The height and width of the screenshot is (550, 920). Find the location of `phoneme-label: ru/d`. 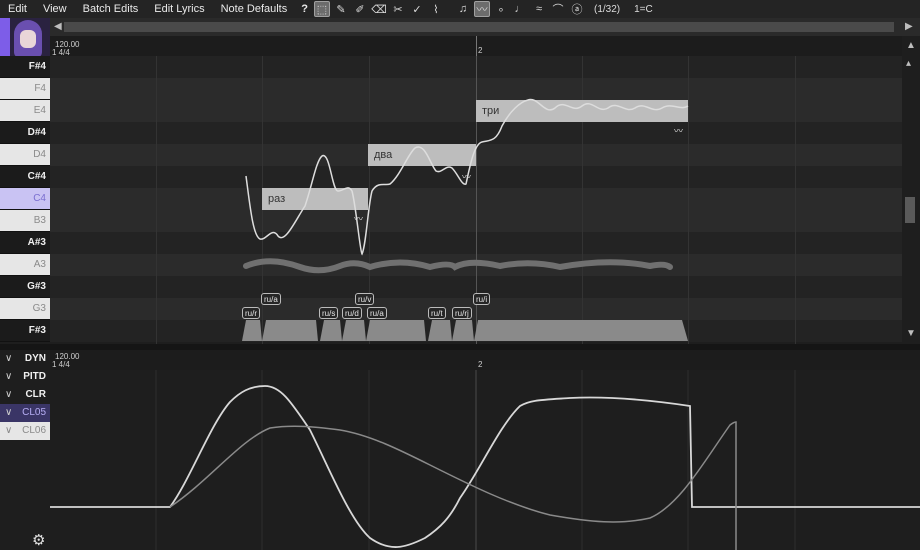

phoneme-label: ru/d is located at coordinates (352, 313).